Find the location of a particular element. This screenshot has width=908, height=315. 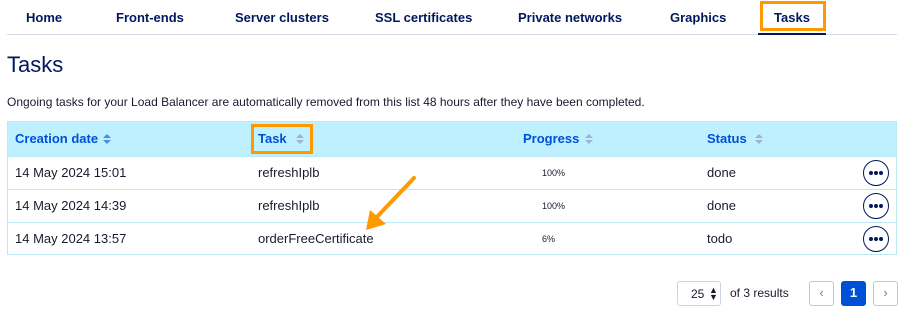

chevron-right-icon: › is located at coordinates (885, 292).